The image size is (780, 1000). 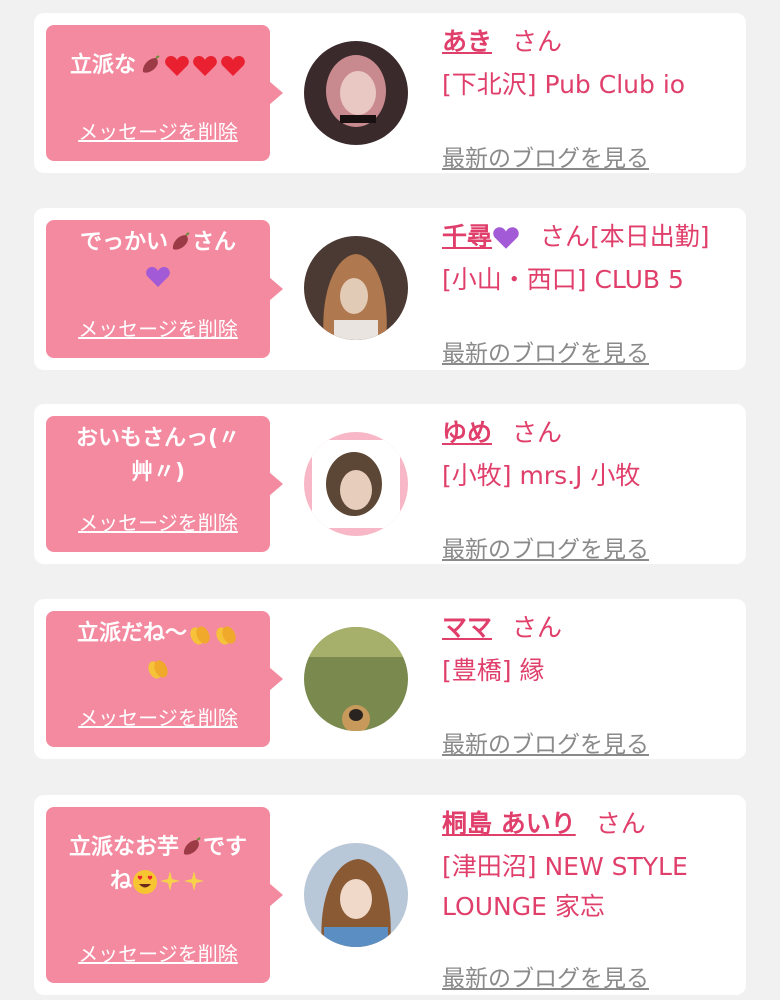 I want to click on message-text: 立派だね〜, so click(x=158, y=648).